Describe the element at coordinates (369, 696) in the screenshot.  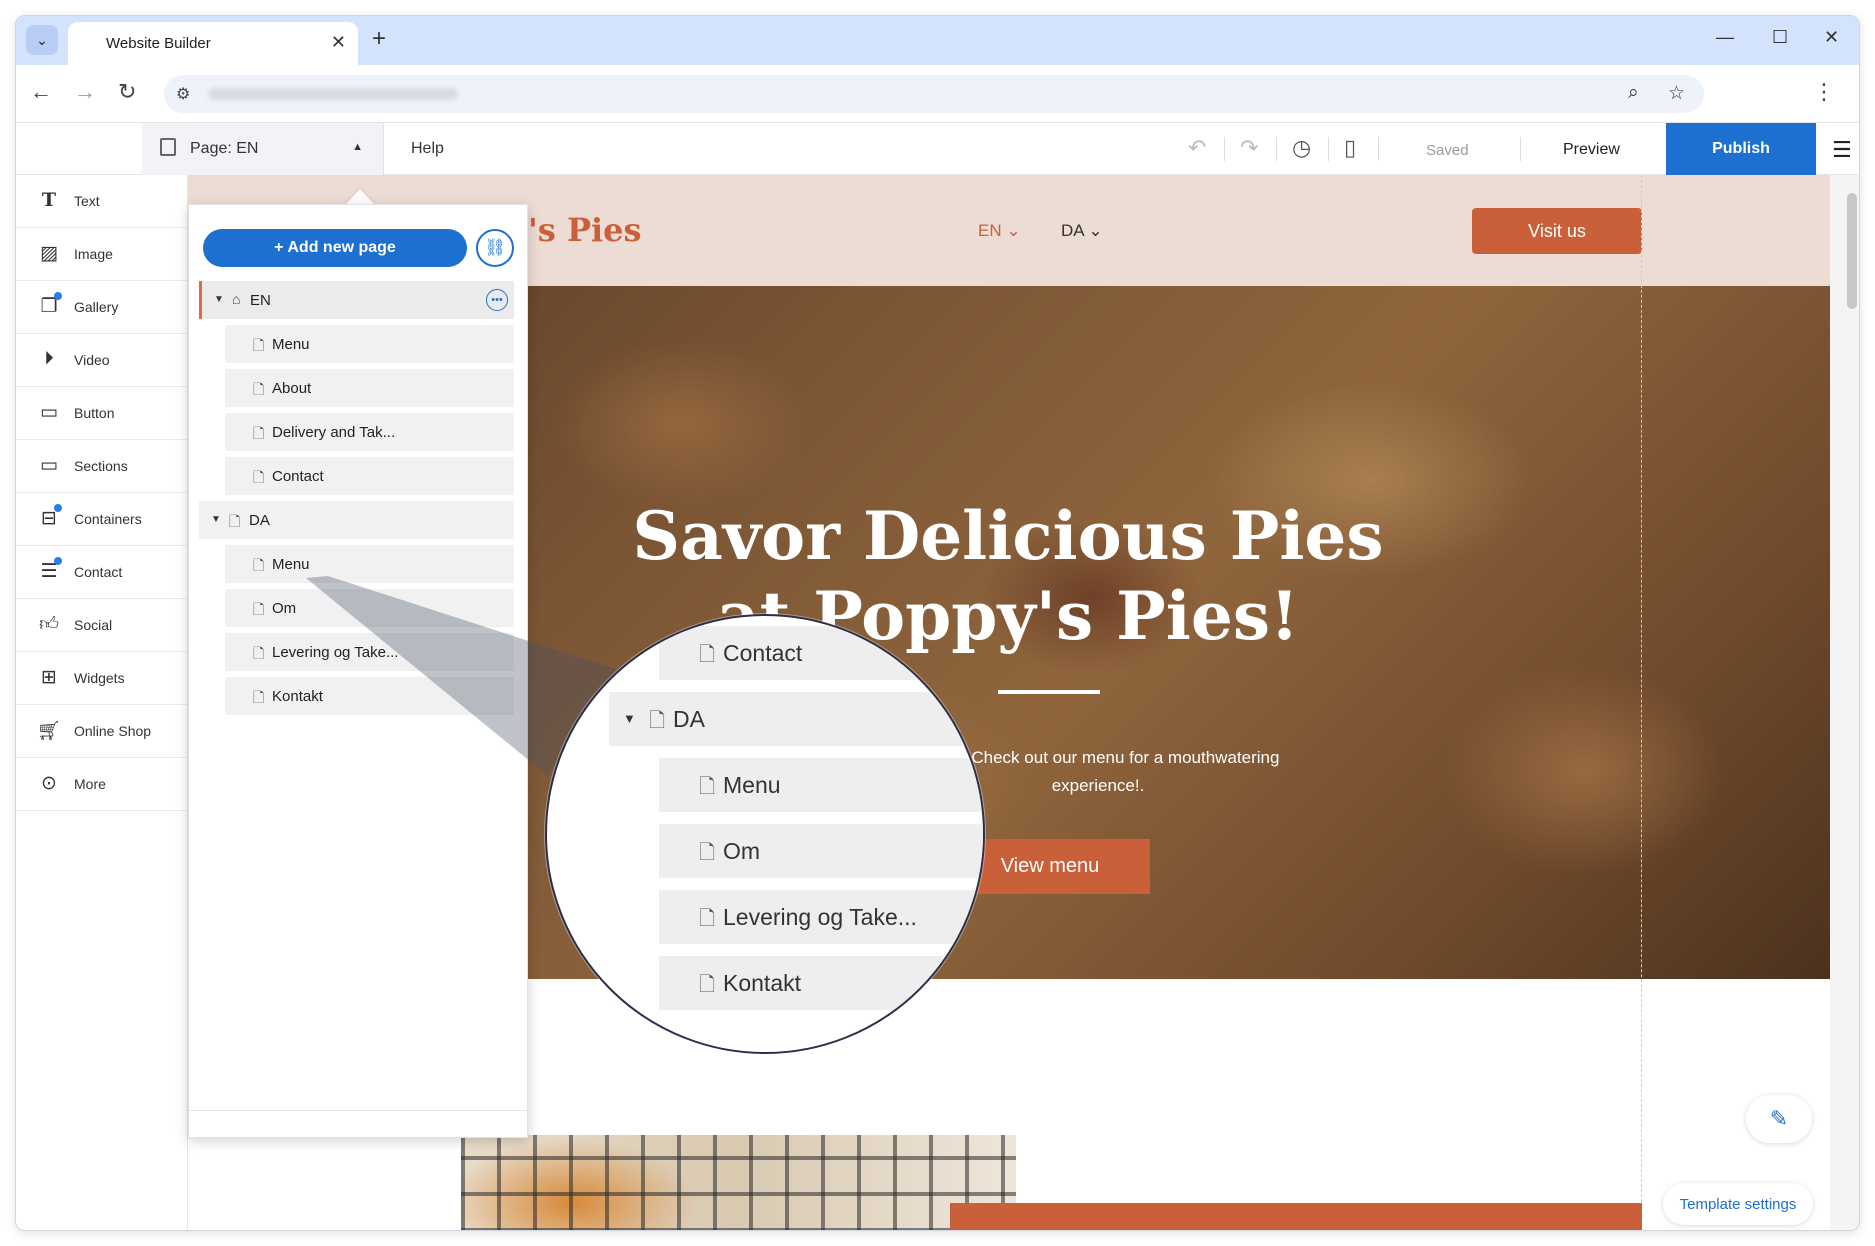
I see `page-item-da-kontakt: 🗋 Kontakt` at that location.